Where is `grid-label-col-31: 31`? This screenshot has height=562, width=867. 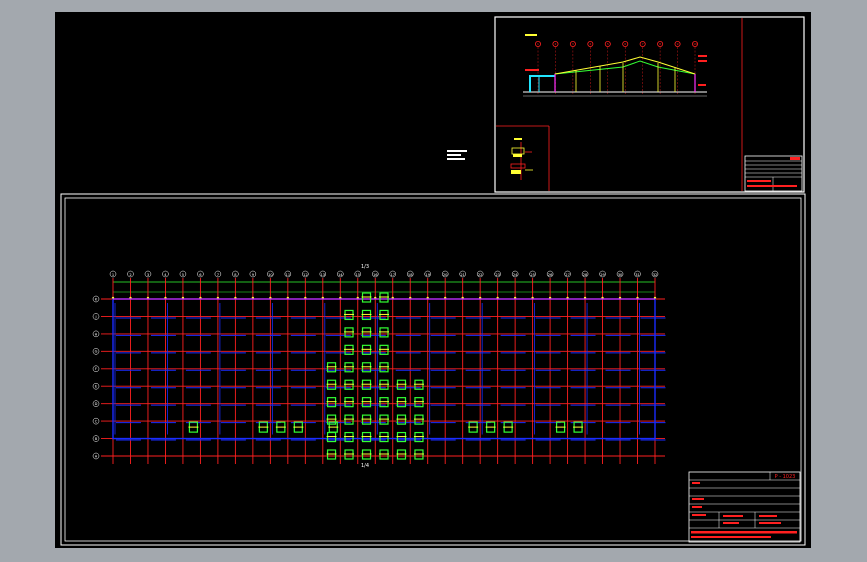
grid-label-col-31: 31 is located at coordinates (637, 275).